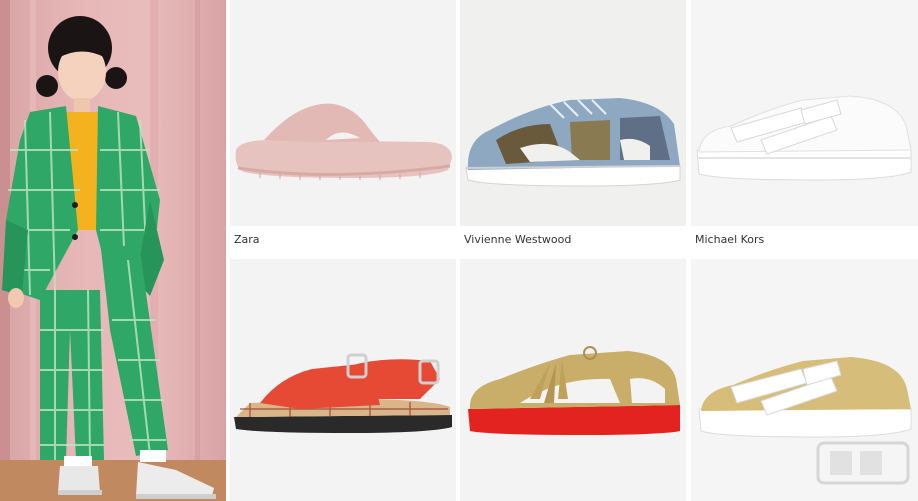 This screenshot has height=501, width=918. I want to click on product-card: Zara, so click(343, 127).